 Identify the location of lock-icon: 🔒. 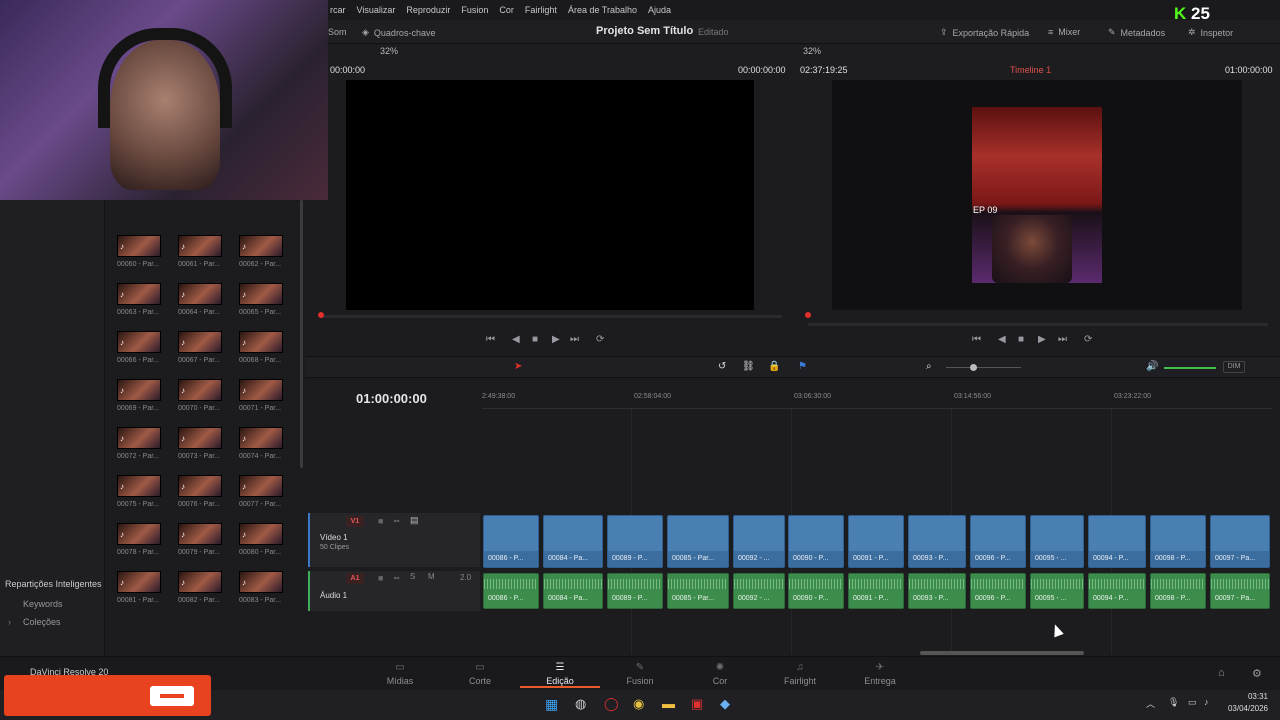
(774, 366).